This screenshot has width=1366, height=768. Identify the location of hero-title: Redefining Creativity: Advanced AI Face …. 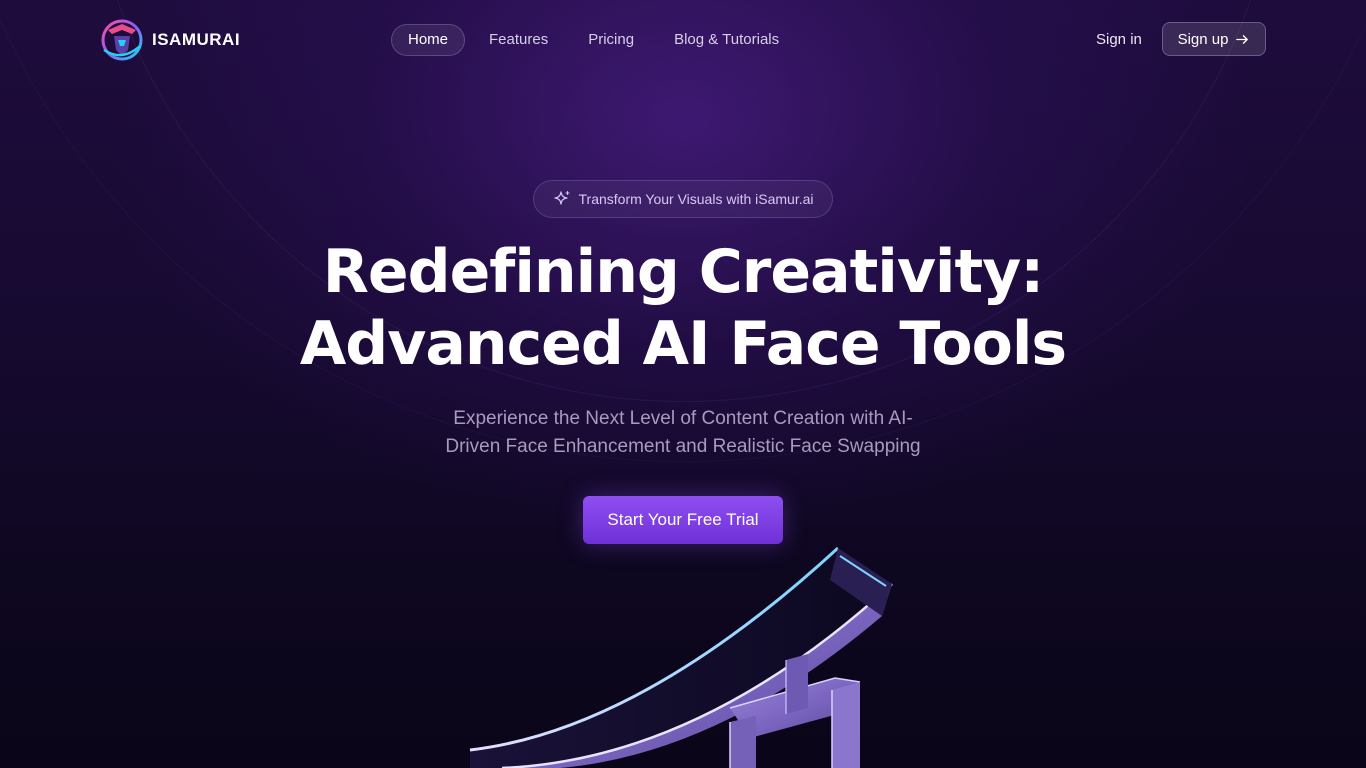
(683, 308).